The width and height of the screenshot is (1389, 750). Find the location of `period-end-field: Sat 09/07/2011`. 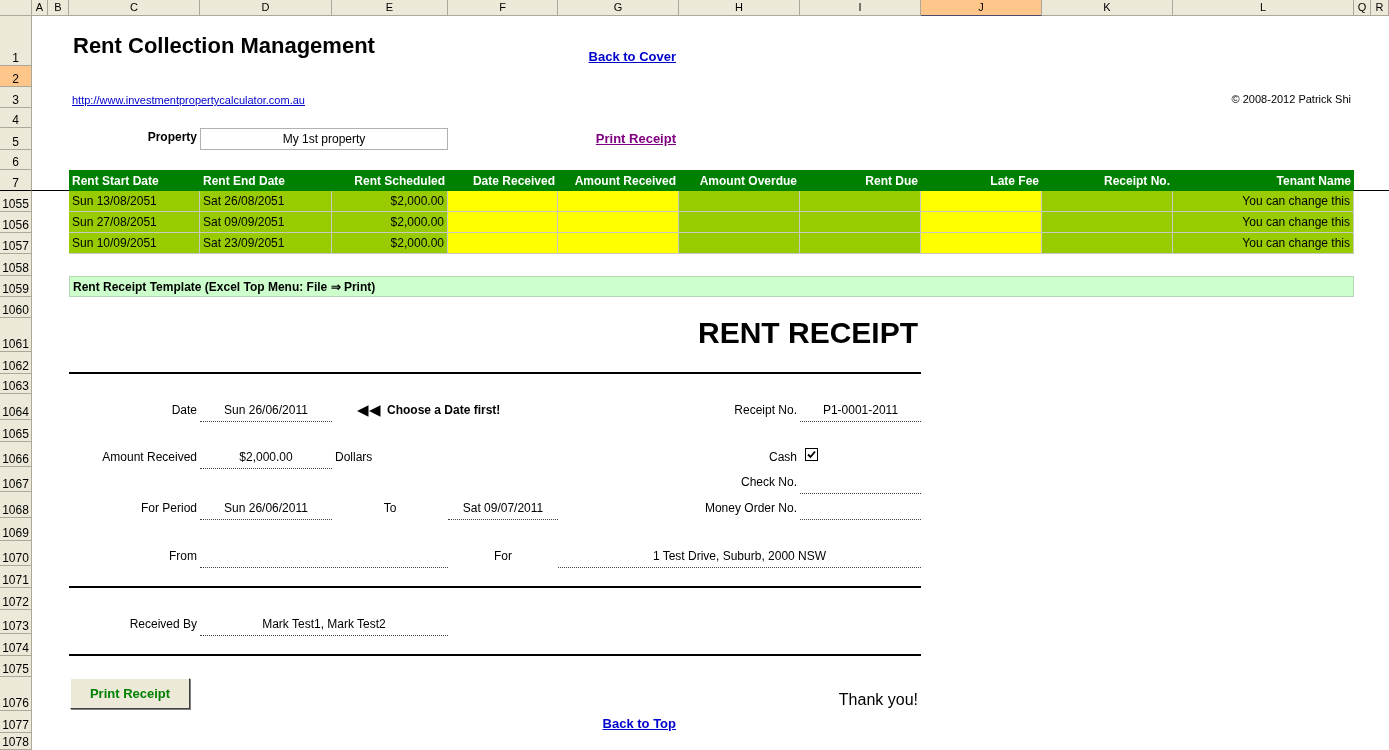

period-end-field: Sat 09/07/2011 is located at coordinates (503, 506).